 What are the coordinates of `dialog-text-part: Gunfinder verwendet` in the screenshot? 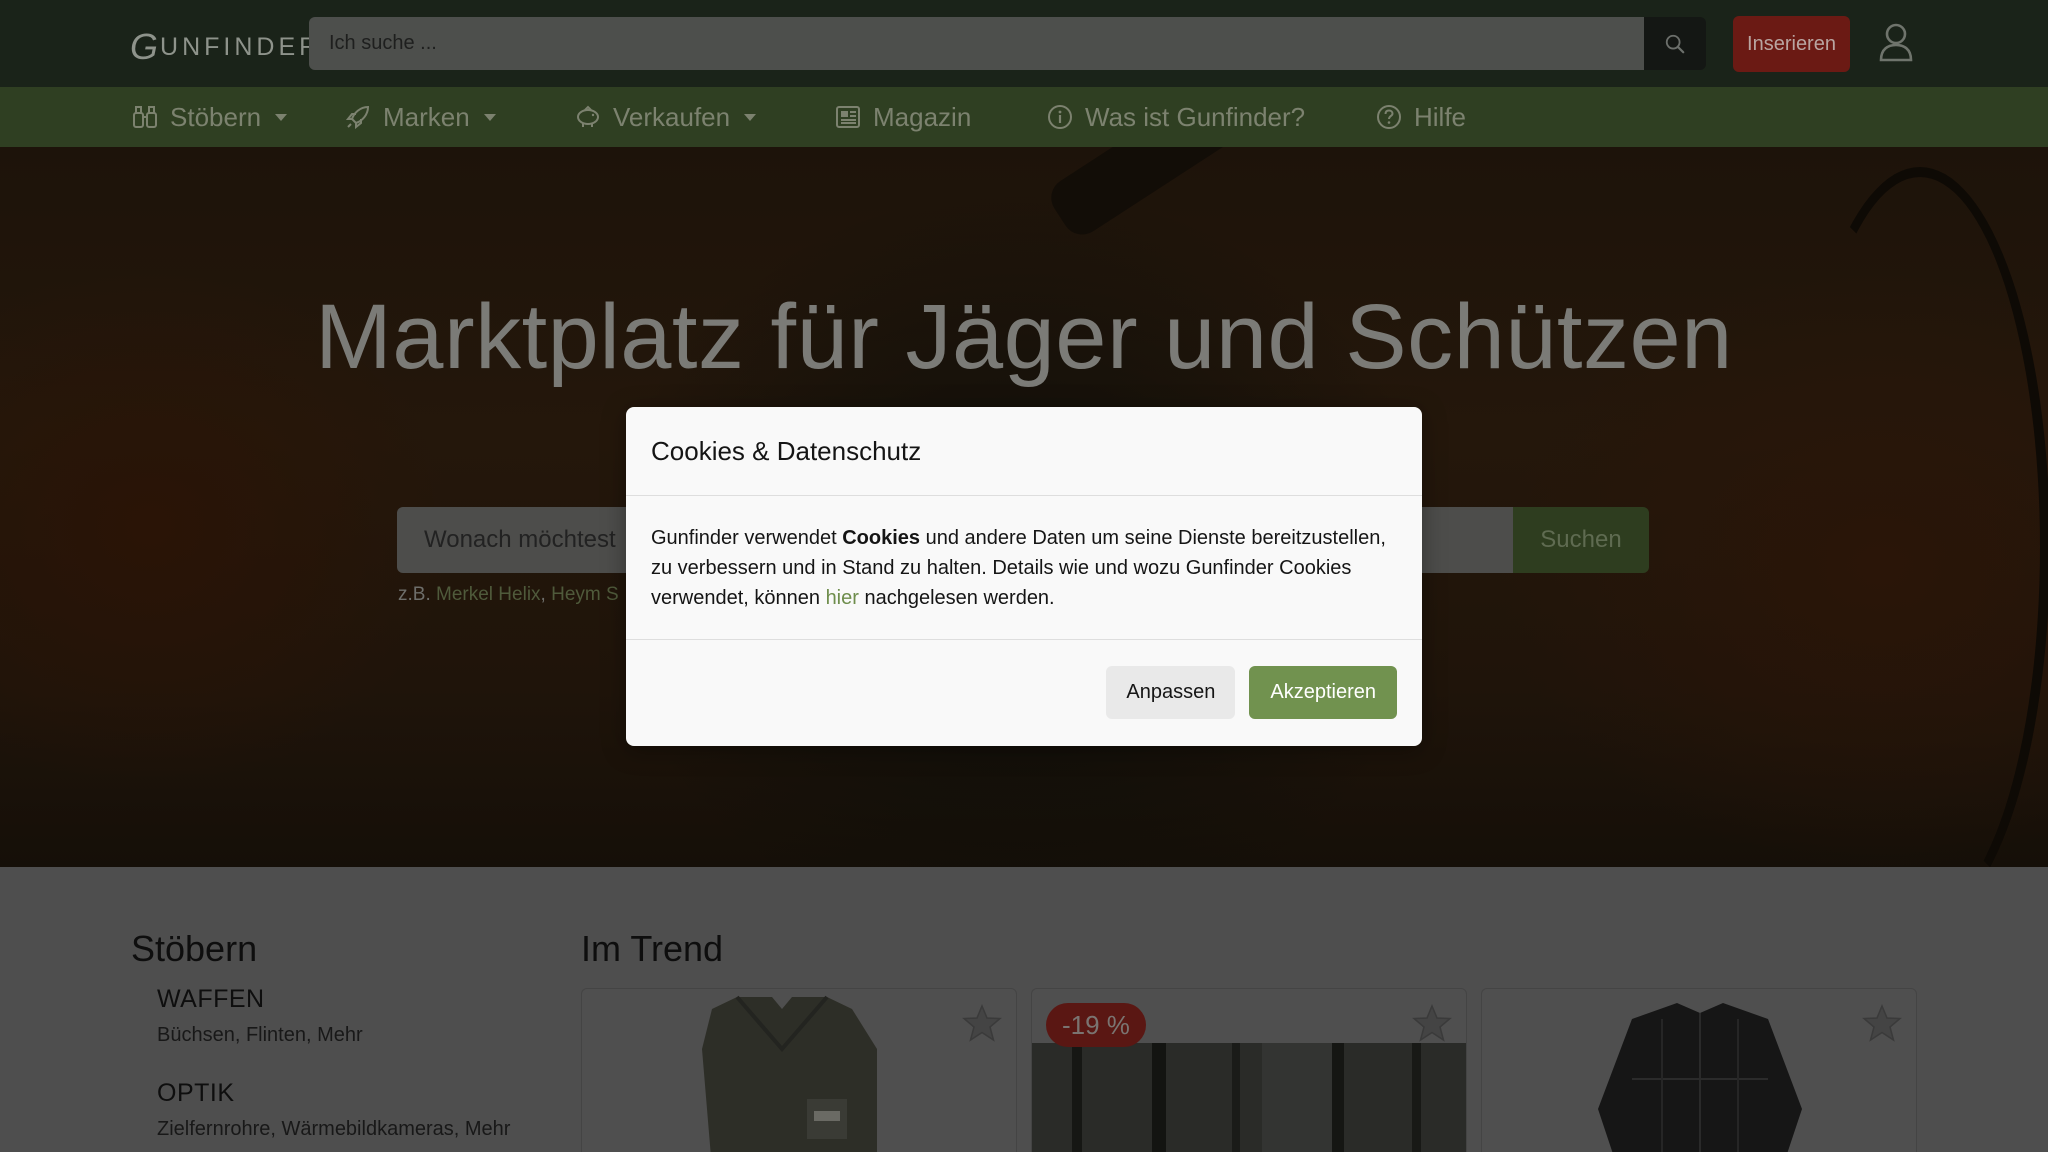 It's located at (747, 538).